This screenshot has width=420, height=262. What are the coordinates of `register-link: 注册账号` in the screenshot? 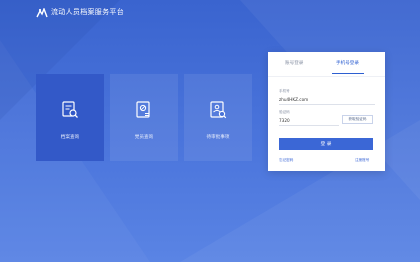 It's located at (362, 160).